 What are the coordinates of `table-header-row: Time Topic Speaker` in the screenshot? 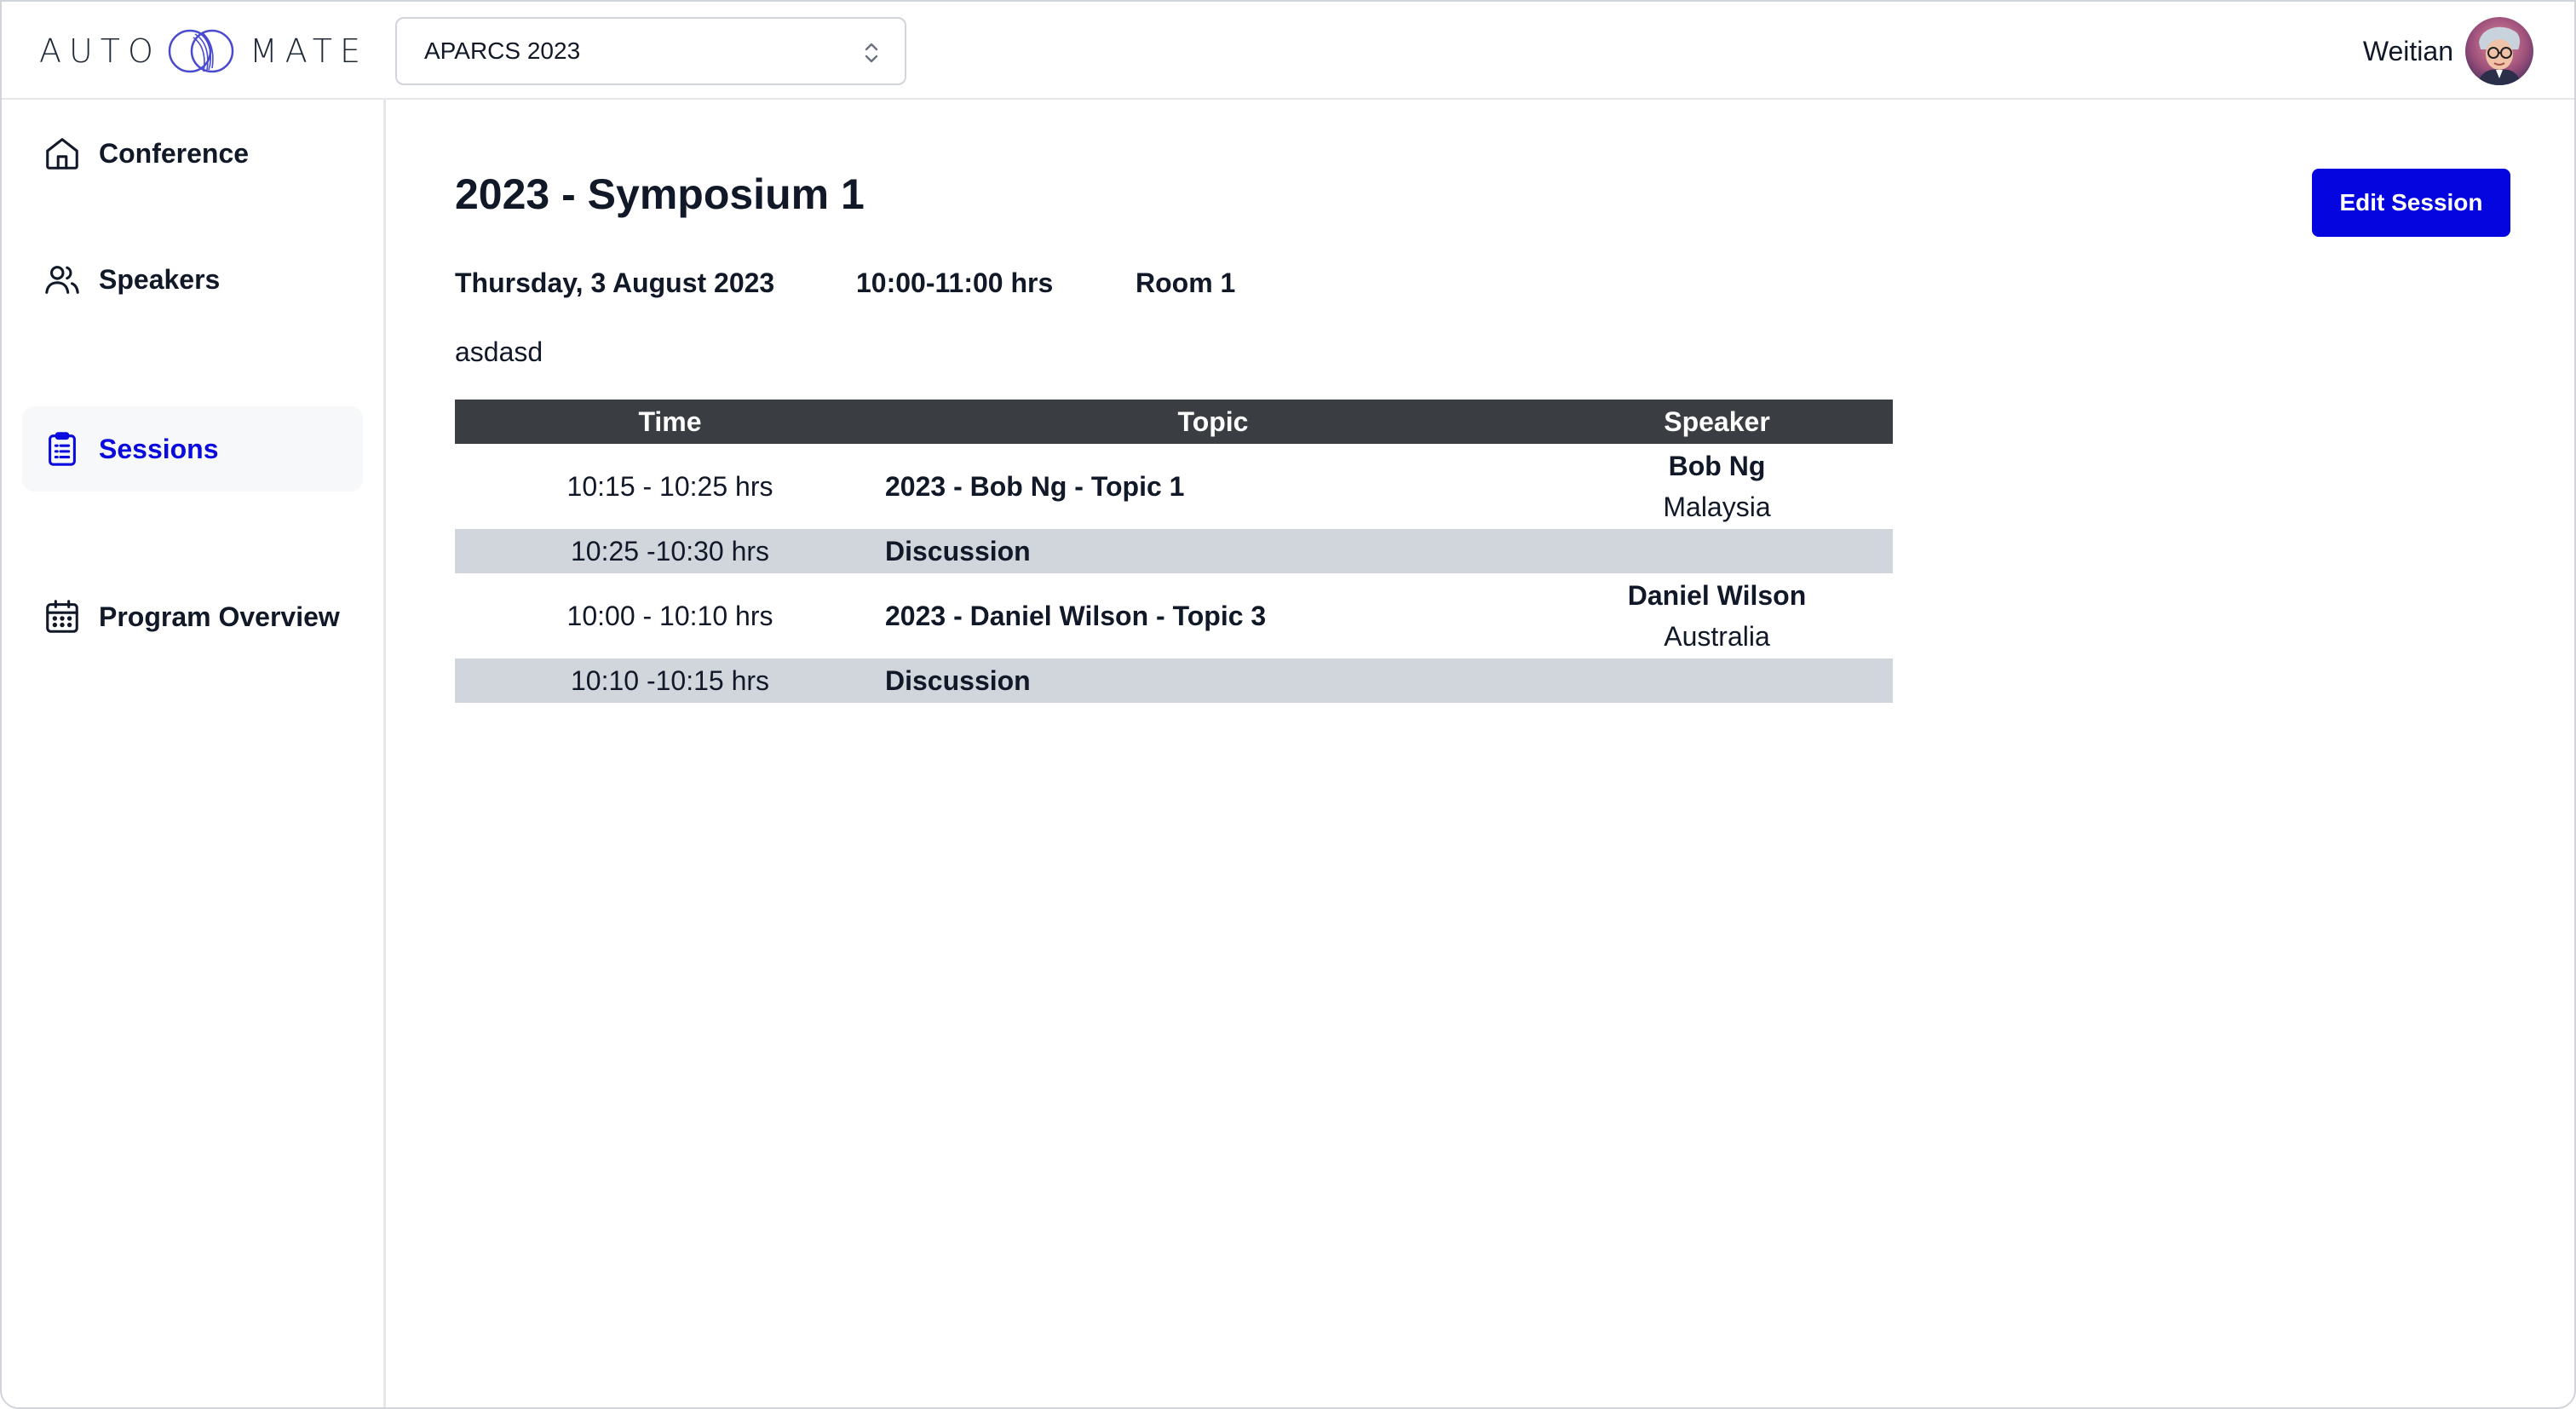 It's located at (1174, 422).